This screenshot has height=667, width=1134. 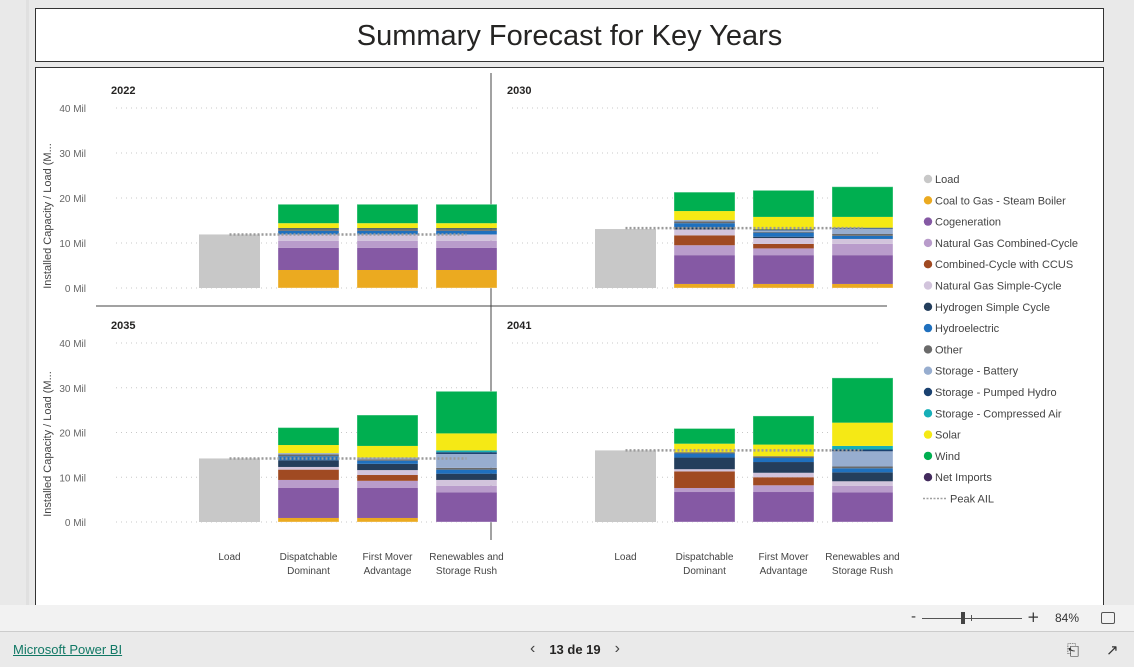 I want to click on left-scrollbar, so click(x=27, y=302).